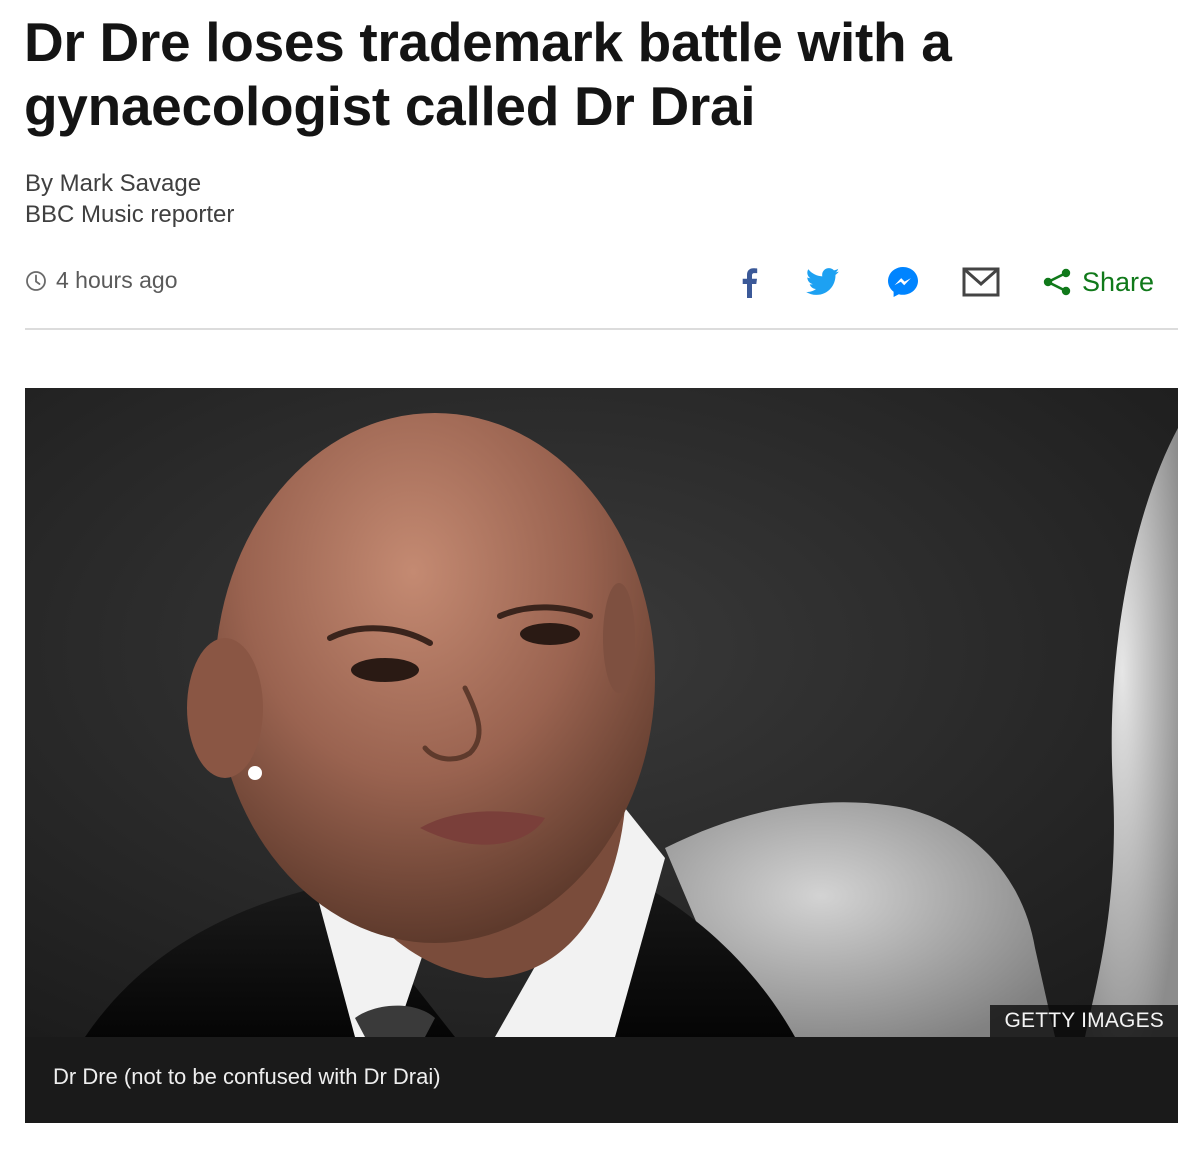  Describe the element at coordinates (1084, 1021) in the screenshot. I see `image-credit: GETTY IMAGES` at that location.